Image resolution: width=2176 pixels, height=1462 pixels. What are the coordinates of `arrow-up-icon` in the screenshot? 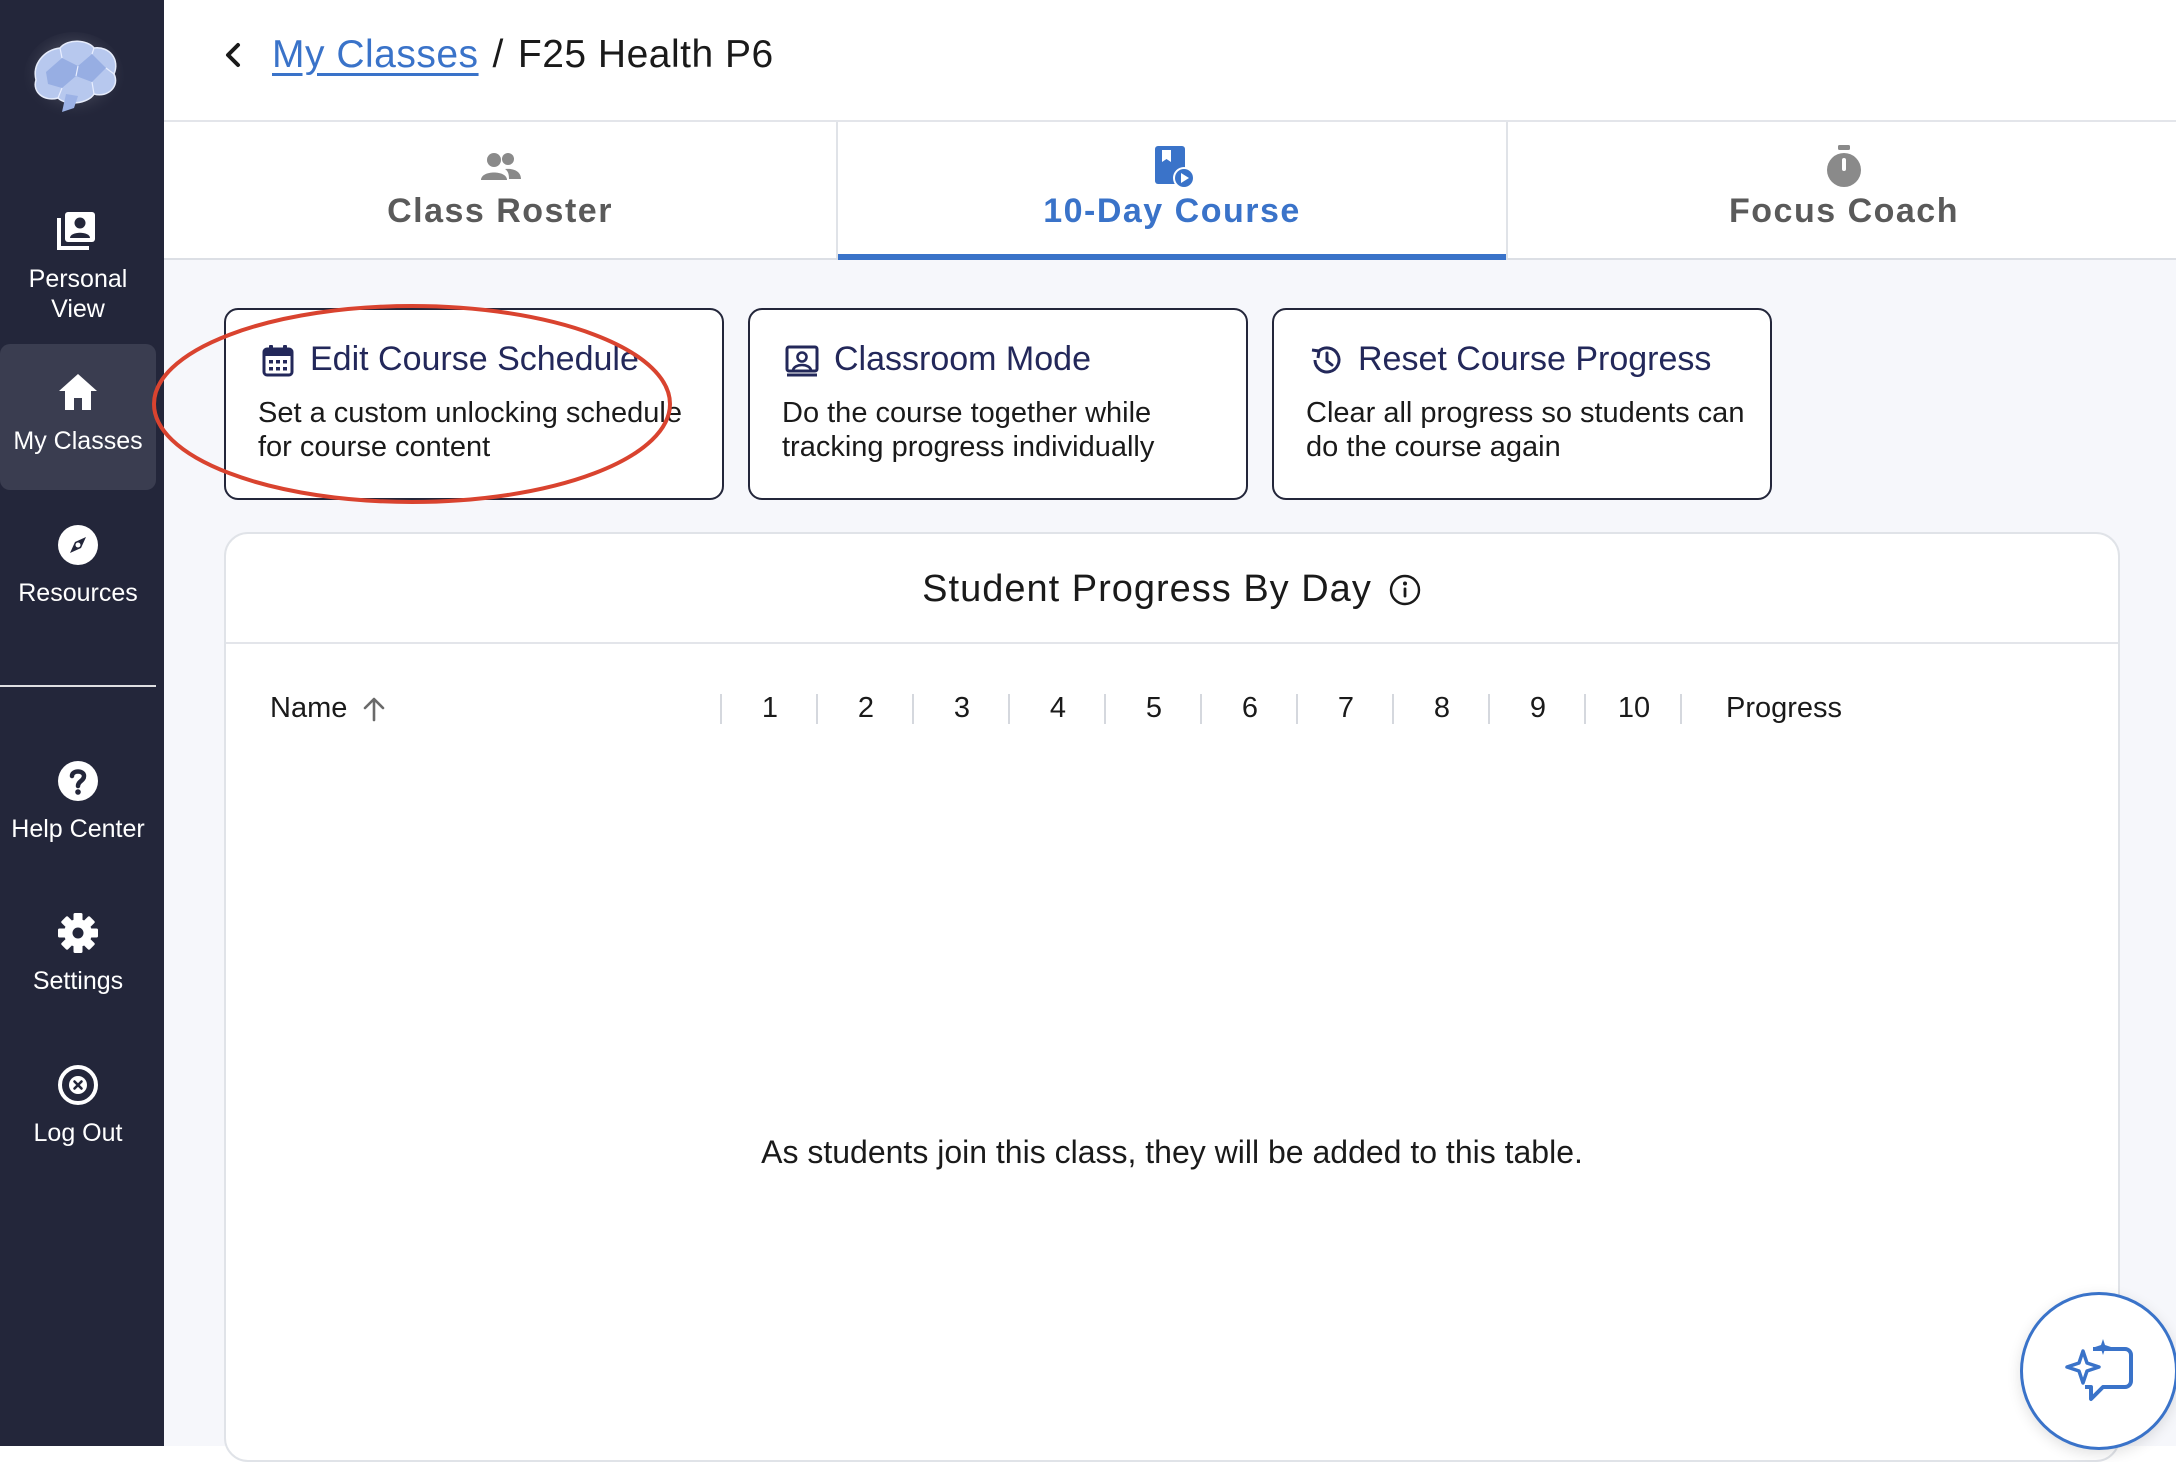 It's located at (374, 709).